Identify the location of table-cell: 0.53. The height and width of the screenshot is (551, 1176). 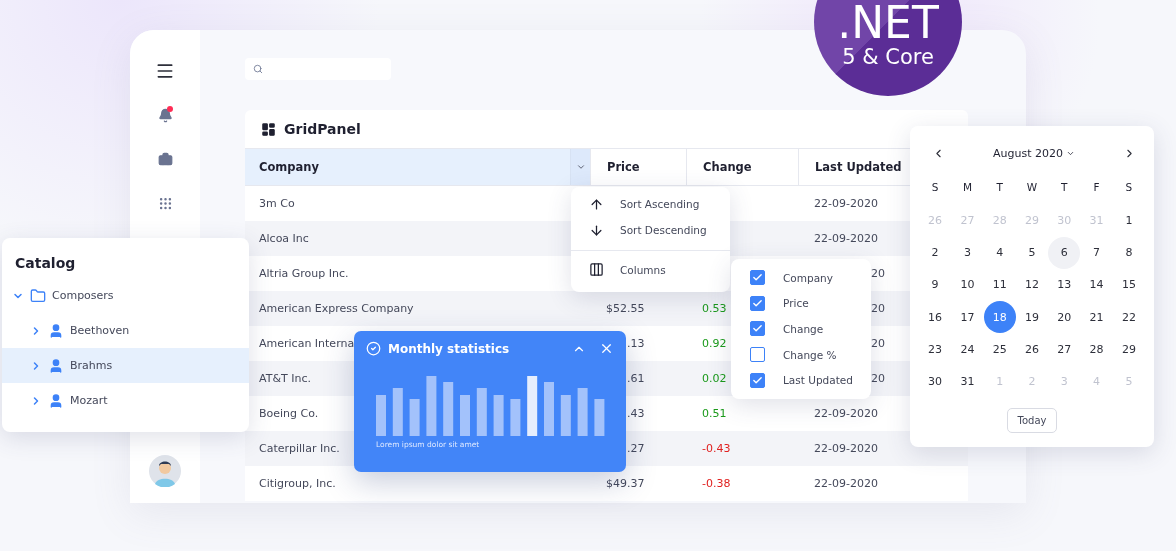
(714, 308).